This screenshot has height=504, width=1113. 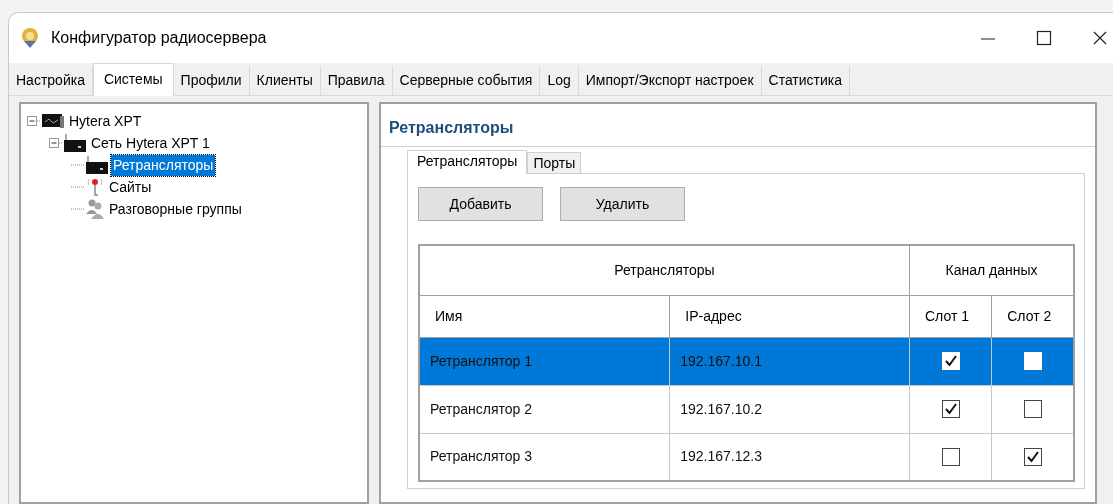 What do you see at coordinates (481, 360) in the screenshot?
I see `table-cell: Ретранслятор 1` at bounding box center [481, 360].